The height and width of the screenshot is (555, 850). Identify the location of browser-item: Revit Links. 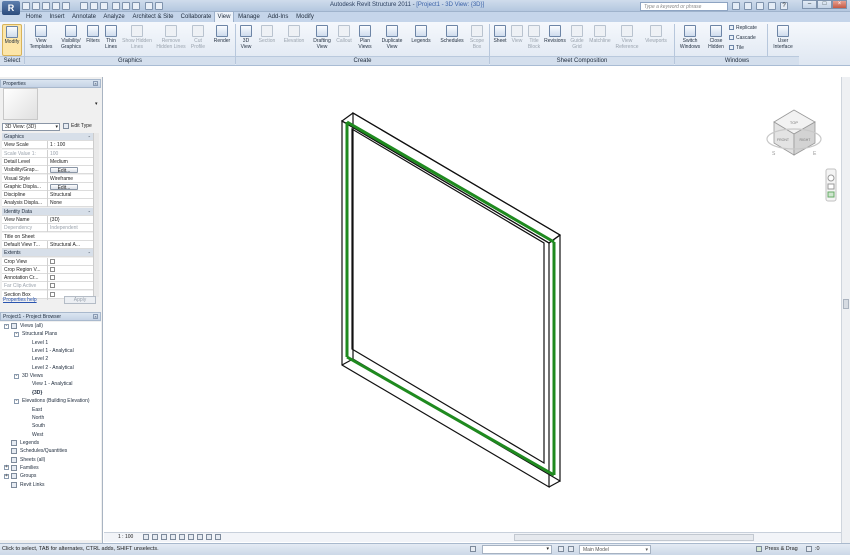
(32, 485).